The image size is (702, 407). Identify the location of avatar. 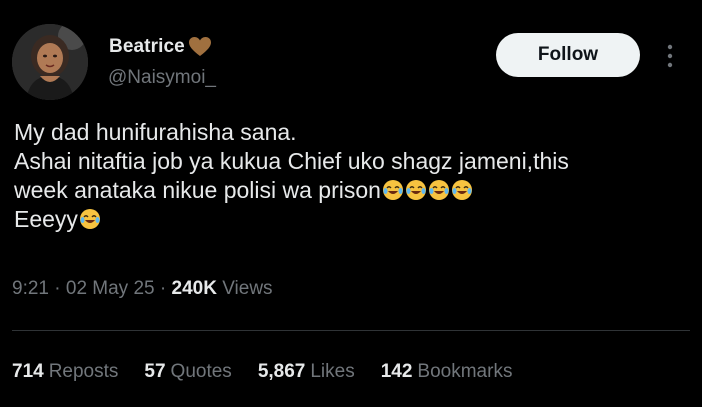
(50, 62).